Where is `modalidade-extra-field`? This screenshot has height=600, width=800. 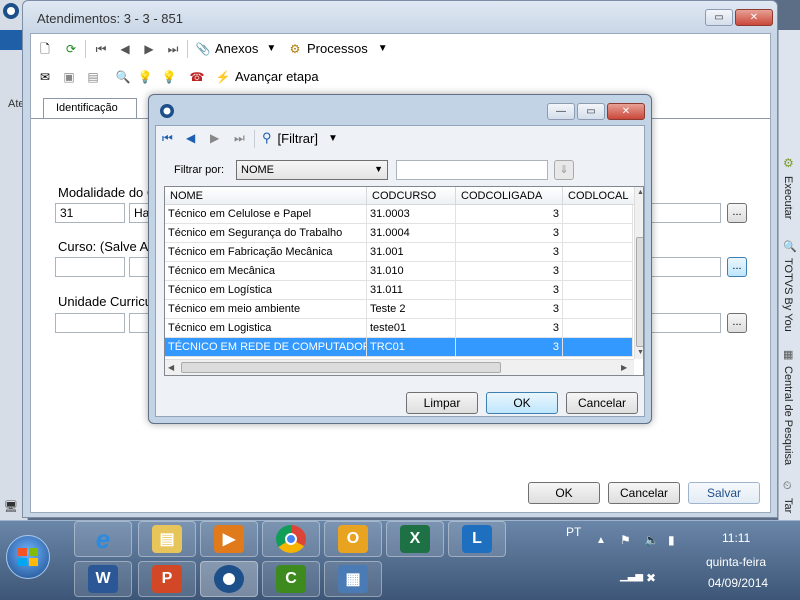 modalidade-extra-field is located at coordinates (686, 213).